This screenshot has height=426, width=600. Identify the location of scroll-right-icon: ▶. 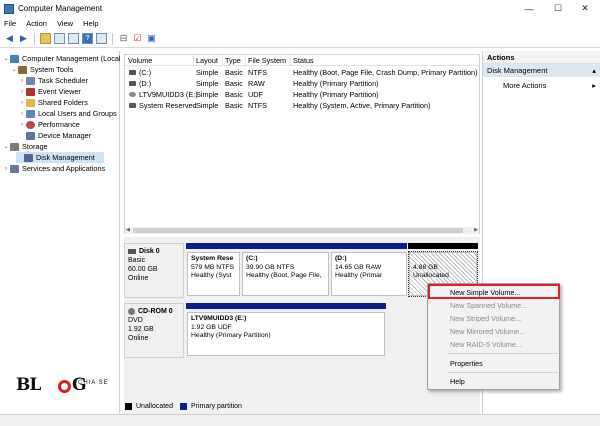
(476, 230).